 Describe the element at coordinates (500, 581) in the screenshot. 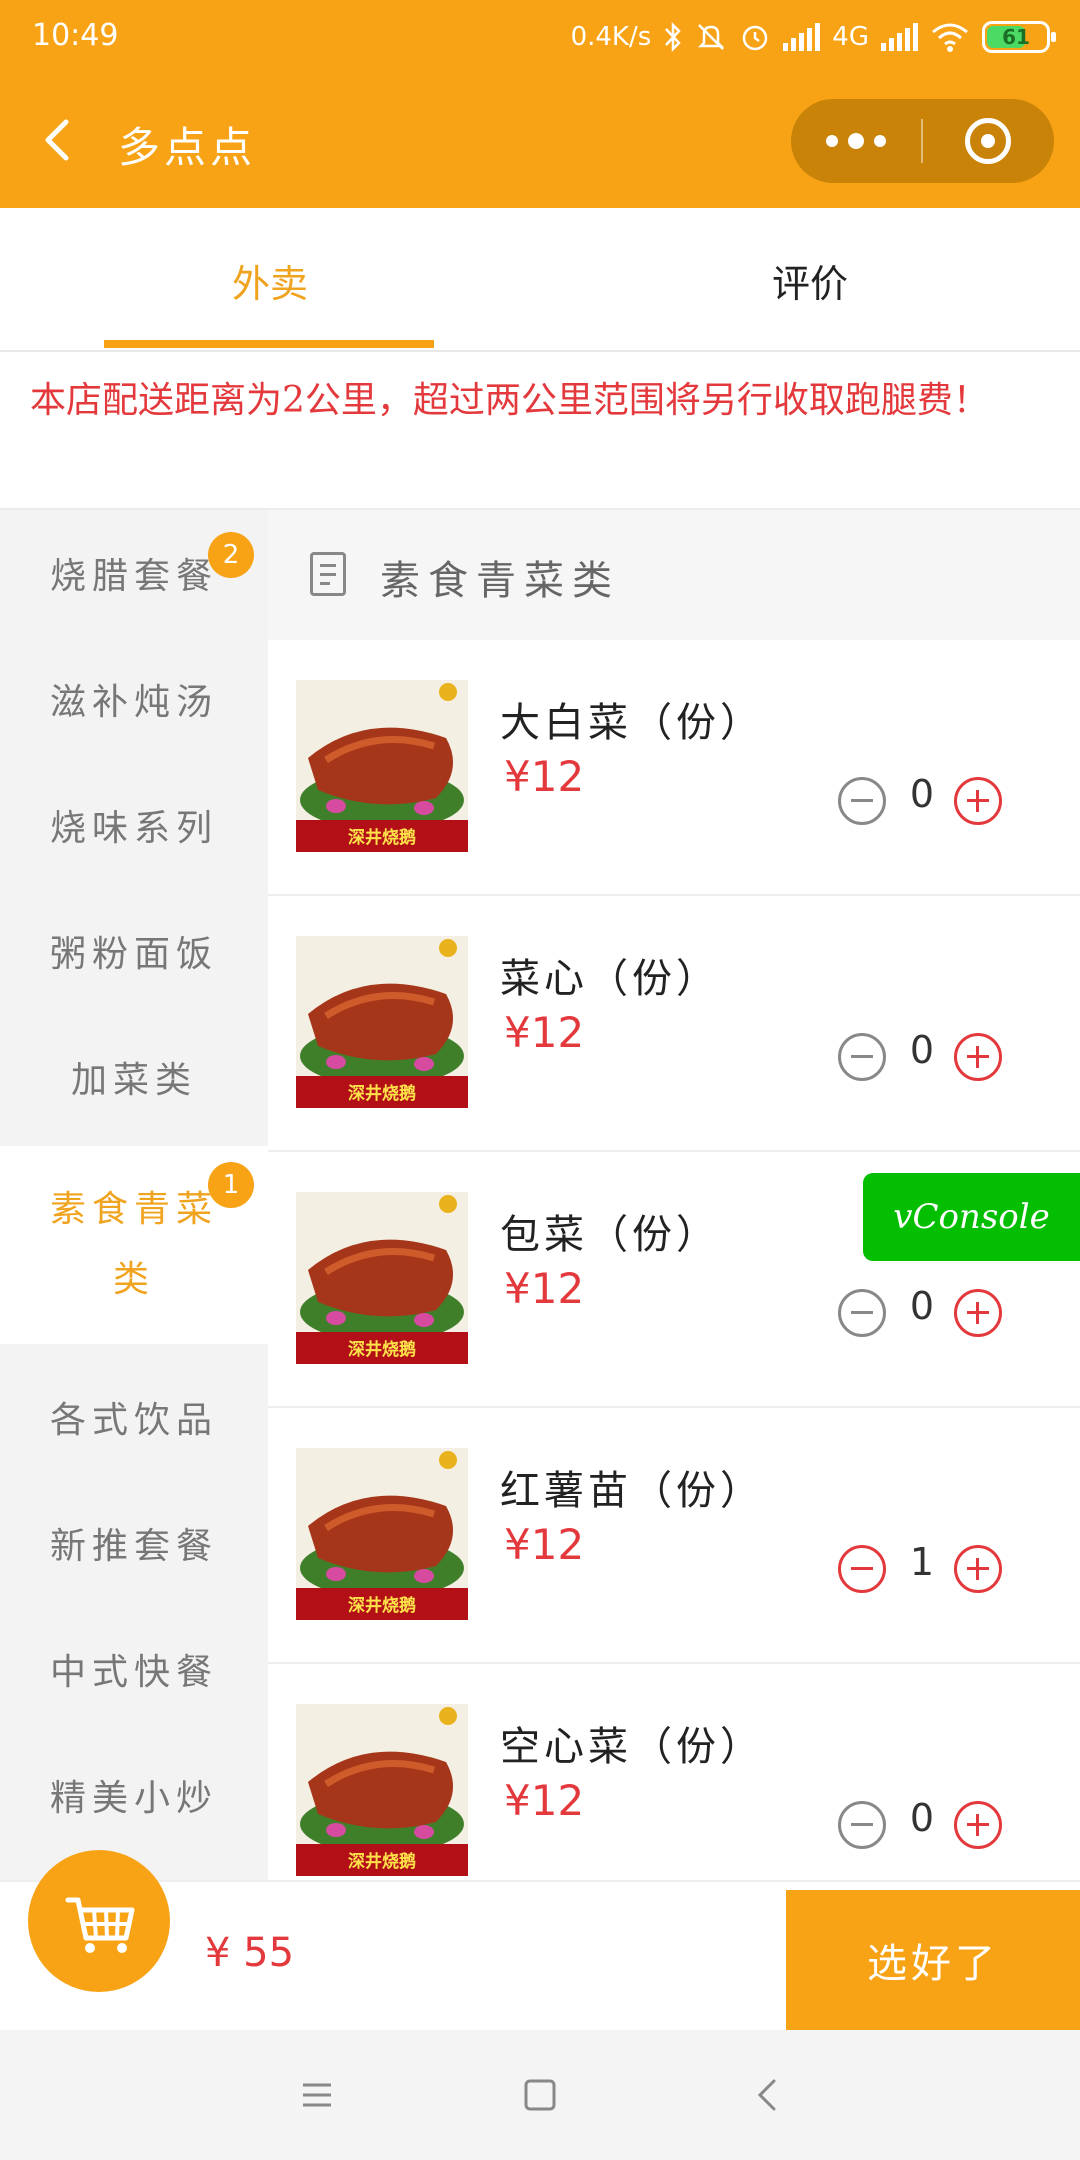

I see `section-title: 素食青菜类` at that location.